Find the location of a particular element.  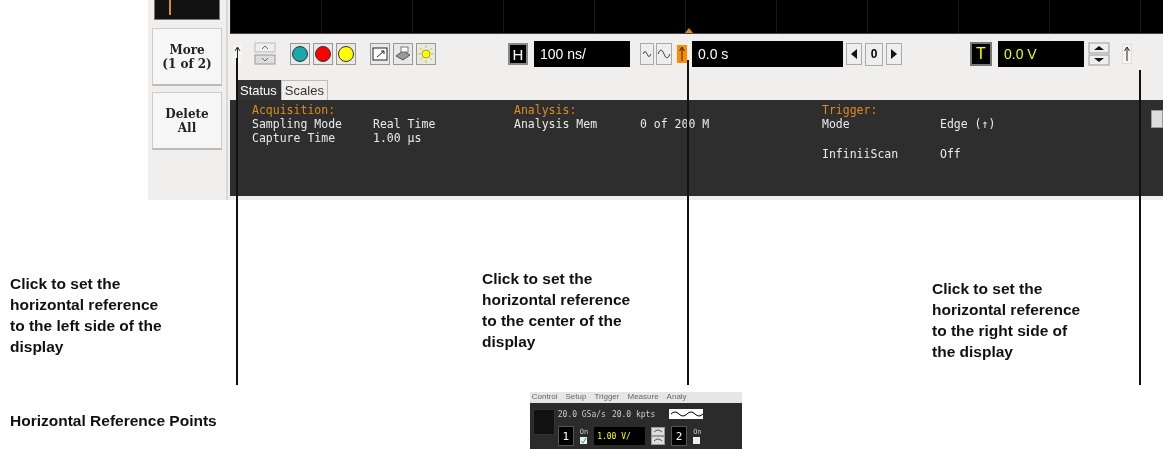

brightness-icon is located at coordinates (426, 54).